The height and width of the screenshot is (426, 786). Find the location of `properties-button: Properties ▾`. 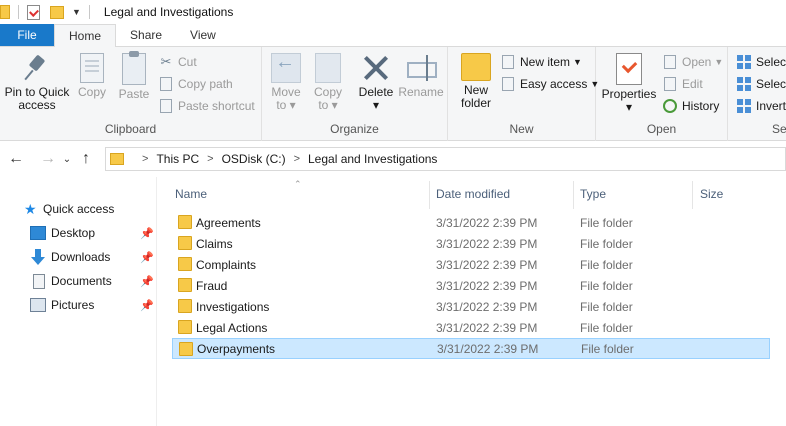

properties-button: Properties ▾ is located at coordinates (629, 83).